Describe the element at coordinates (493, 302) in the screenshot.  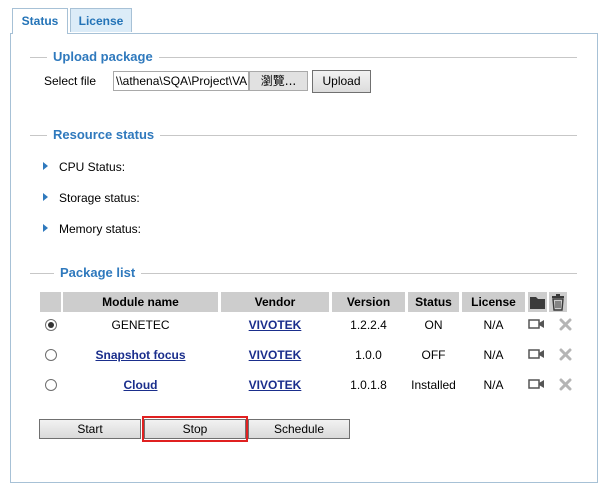
I see `column-header-license: License` at that location.